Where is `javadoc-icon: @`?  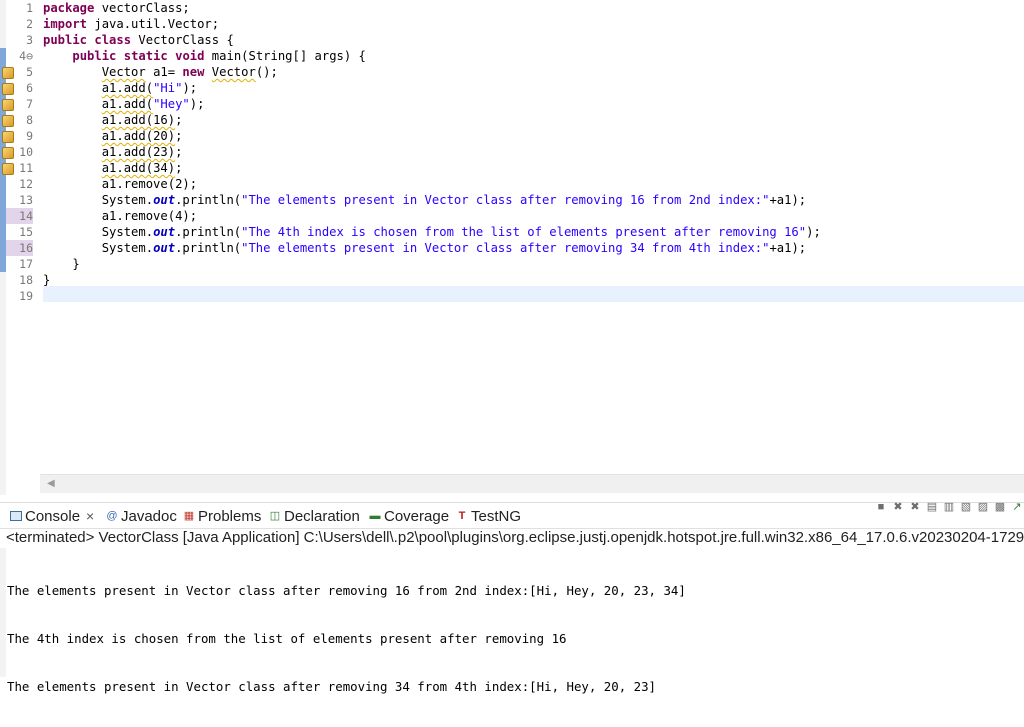
javadoc-icon: @ is located at coordinates (112, 516).